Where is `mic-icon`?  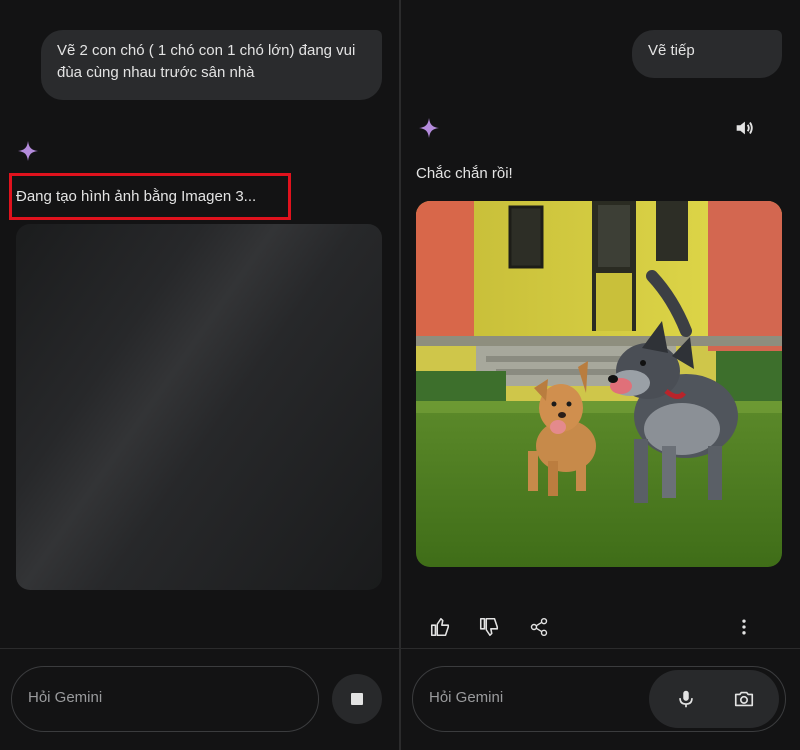 mic-icon is located at coordinates (686, 699).